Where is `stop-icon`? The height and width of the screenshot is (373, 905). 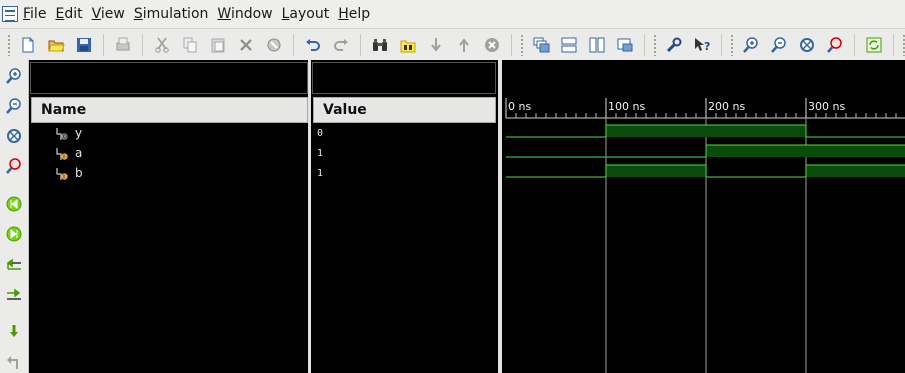
stop-icon is located at coordinates (492, 45).